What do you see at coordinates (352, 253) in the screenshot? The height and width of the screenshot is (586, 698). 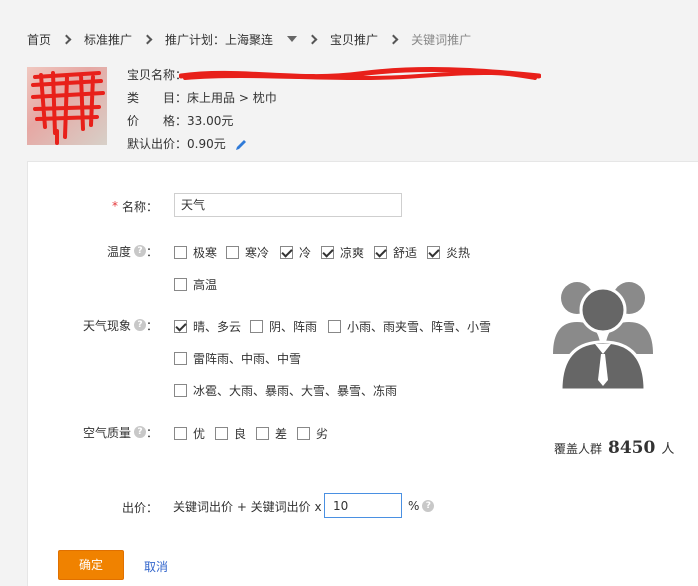 I see `temperature-option-label: 凉爽` at bounding box center [352, 253].